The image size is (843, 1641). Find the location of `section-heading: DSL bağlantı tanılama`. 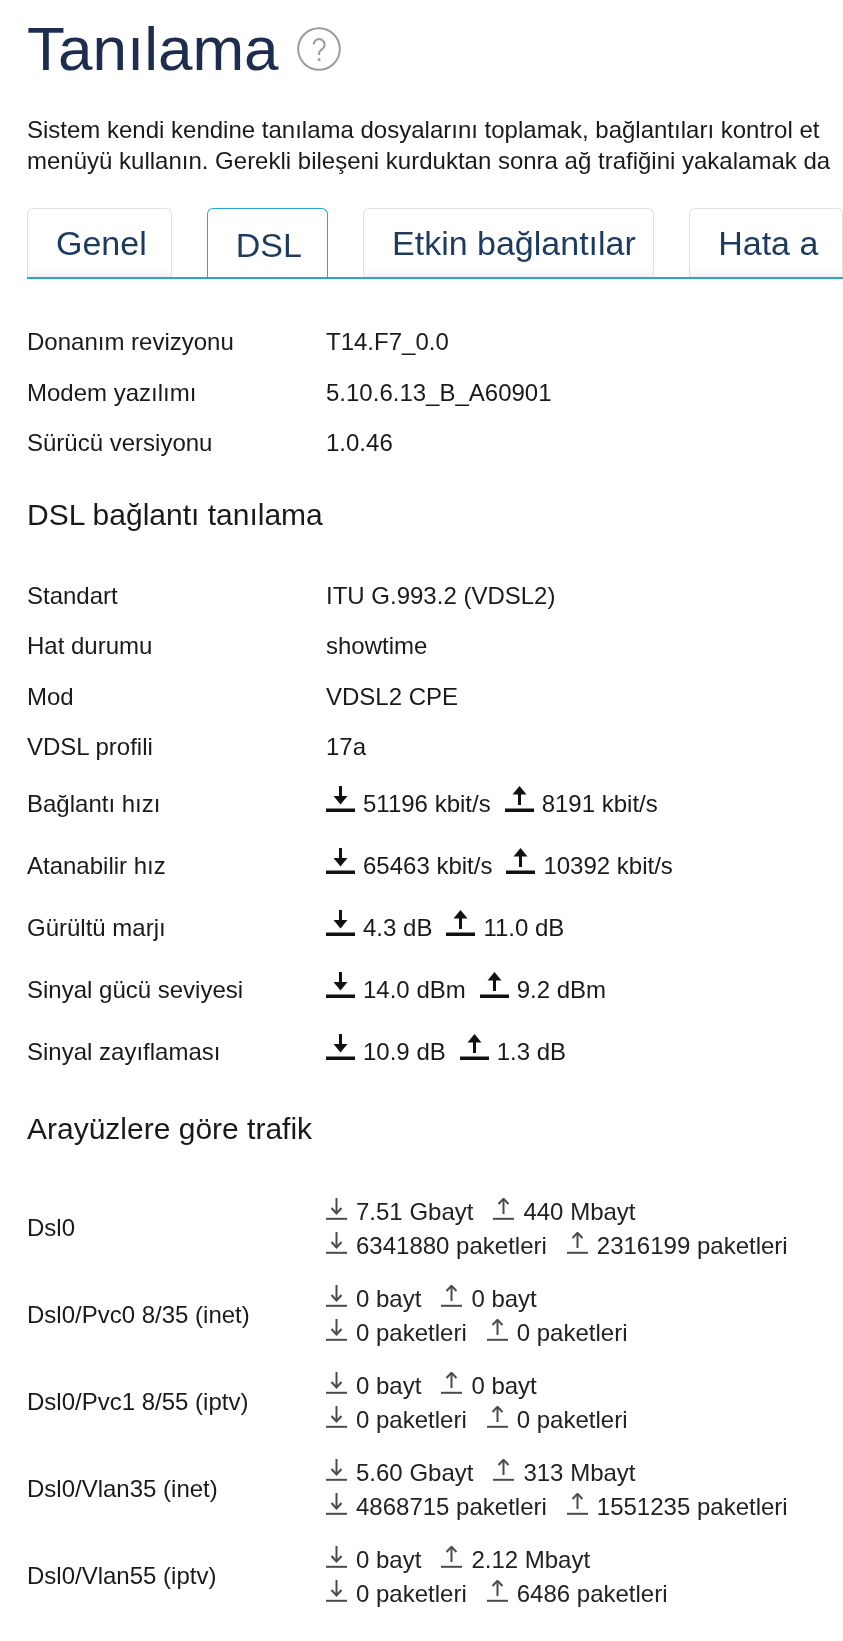

section-heading: DSL bağlantı tanılama is located at coordinates (175, 514).